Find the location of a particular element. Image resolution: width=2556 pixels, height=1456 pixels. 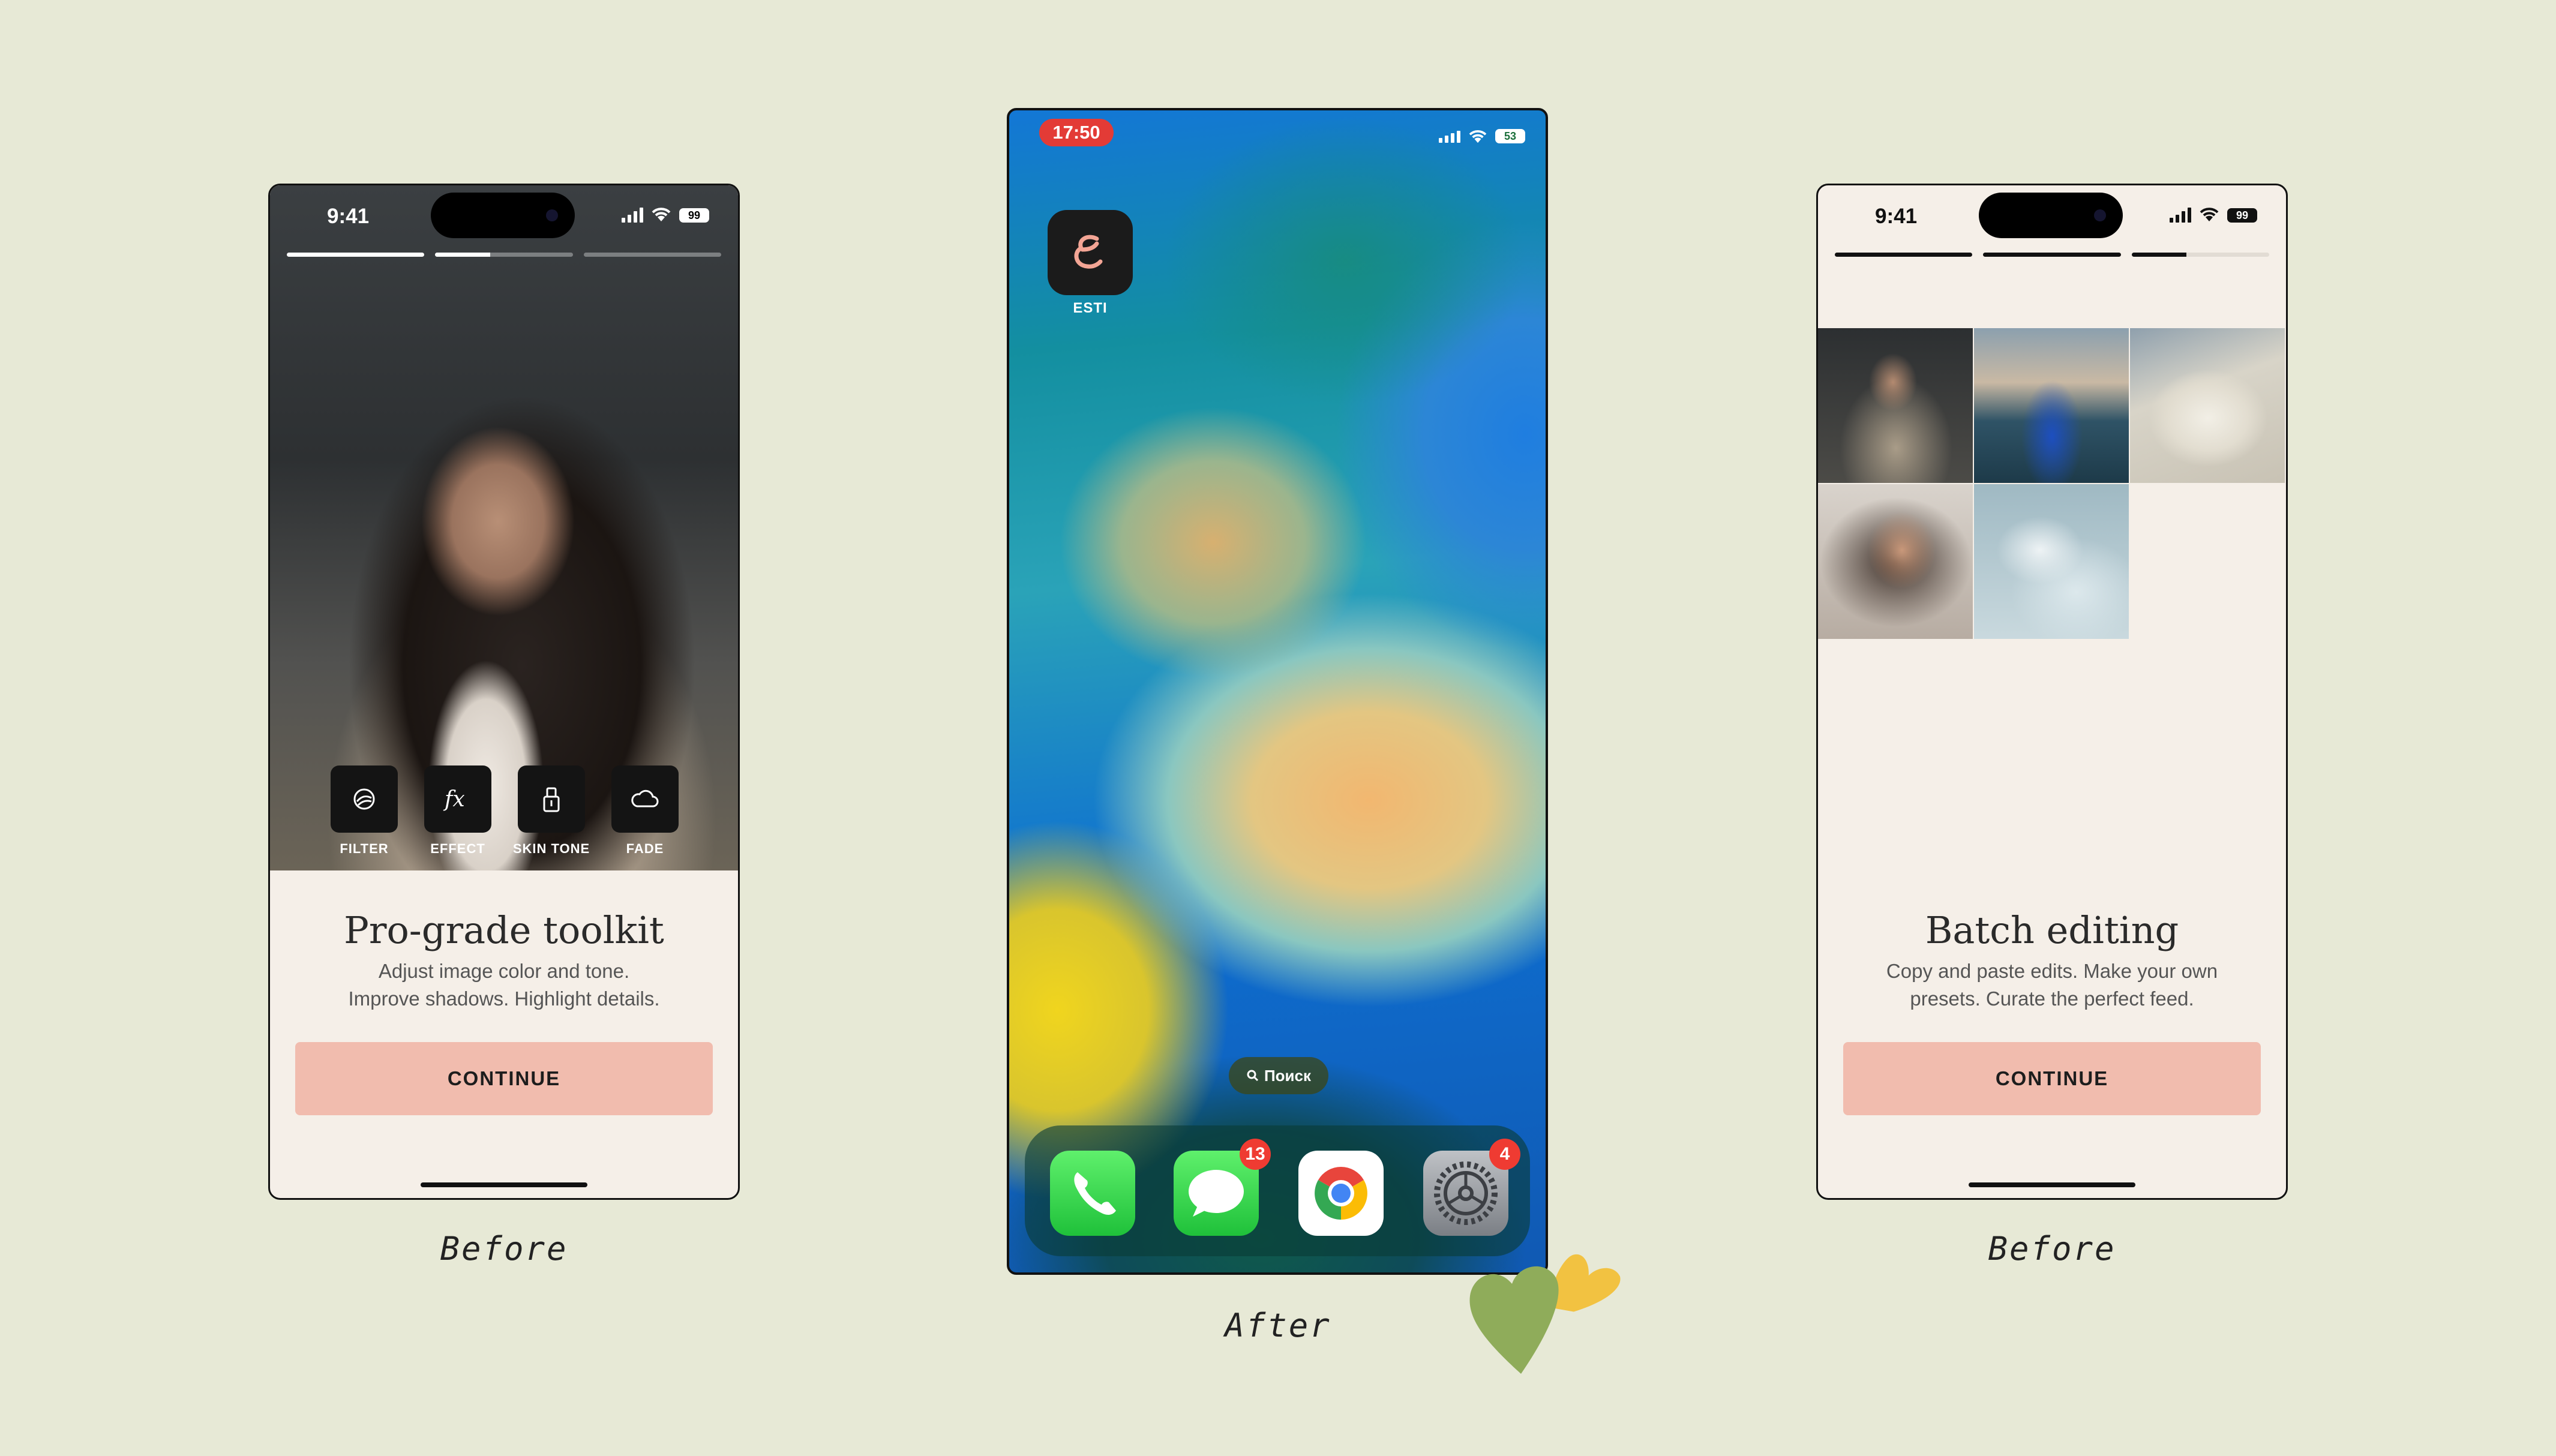

tool-fade: FADE is located at coordinates (645, 811).